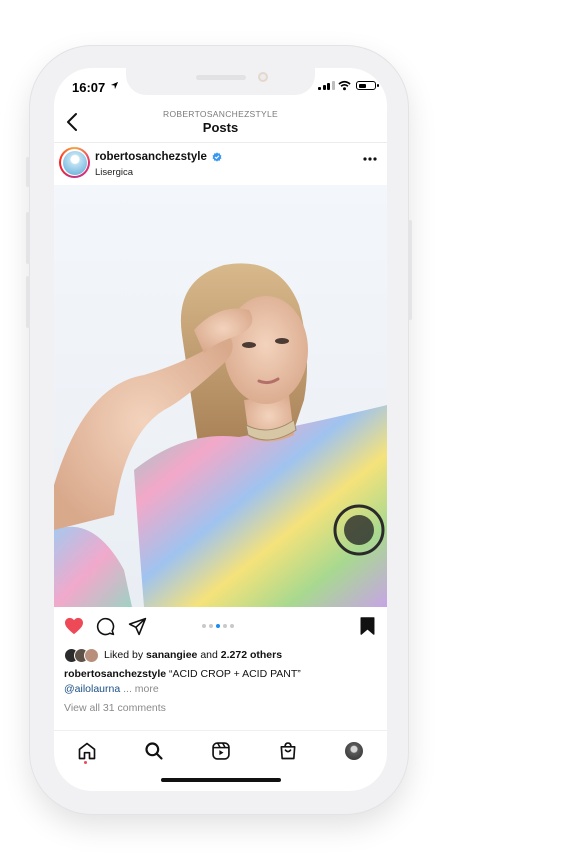  I want to click on post-location: Lisergica, so click(114, 172).